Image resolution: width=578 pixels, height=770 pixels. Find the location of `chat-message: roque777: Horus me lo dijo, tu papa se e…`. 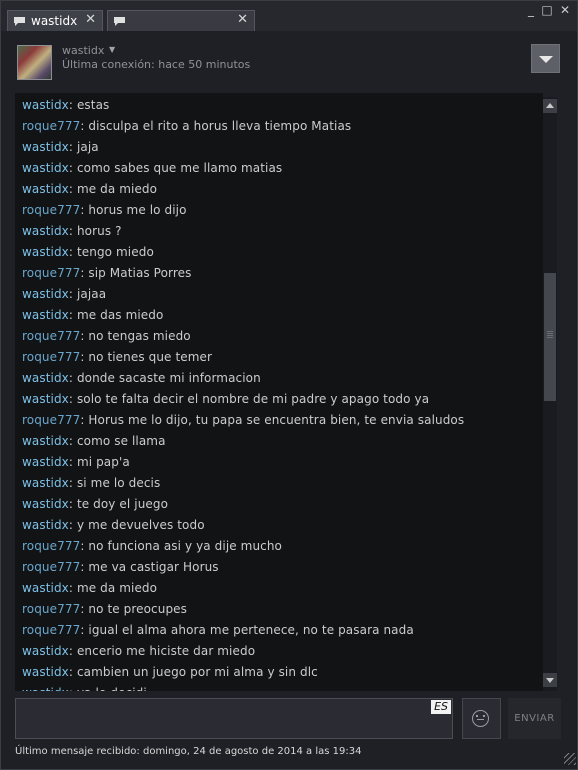

chat-message: roque777: Horus me lo dijo, tu papa se e… is located at coordinates (243, 420).